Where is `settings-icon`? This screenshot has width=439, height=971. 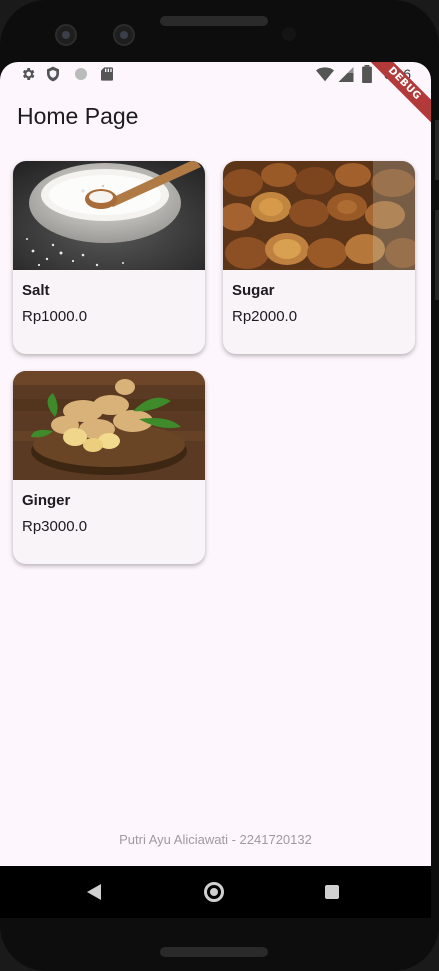 settings-icon is located at coordinates (28, 74).